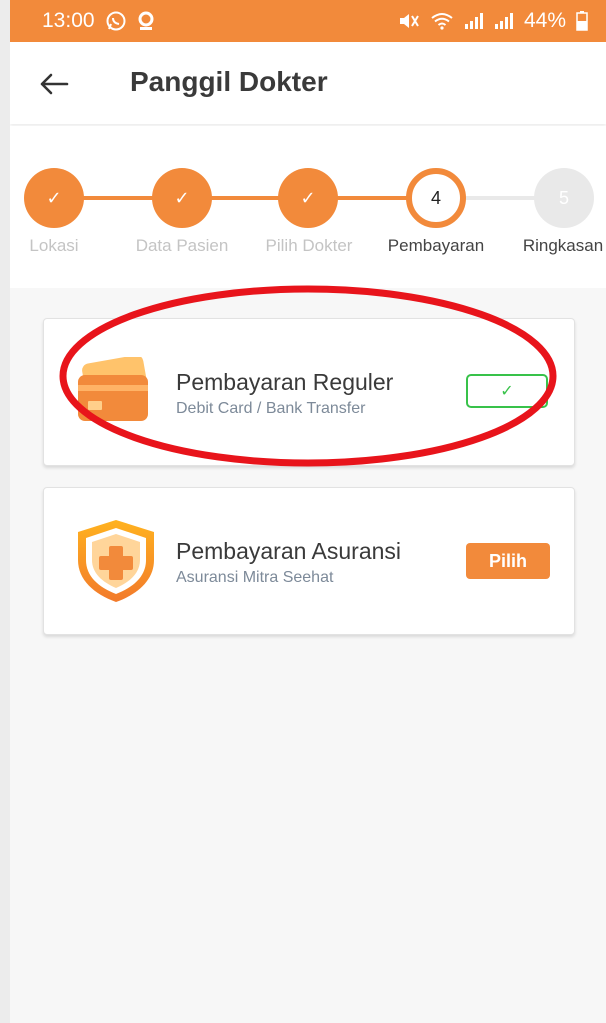 This screenshot has width=606, height=1023. Describe the element at coordinates (229, 81) in the screenshot. I see `page-title: Panggil Dokter` at that location.